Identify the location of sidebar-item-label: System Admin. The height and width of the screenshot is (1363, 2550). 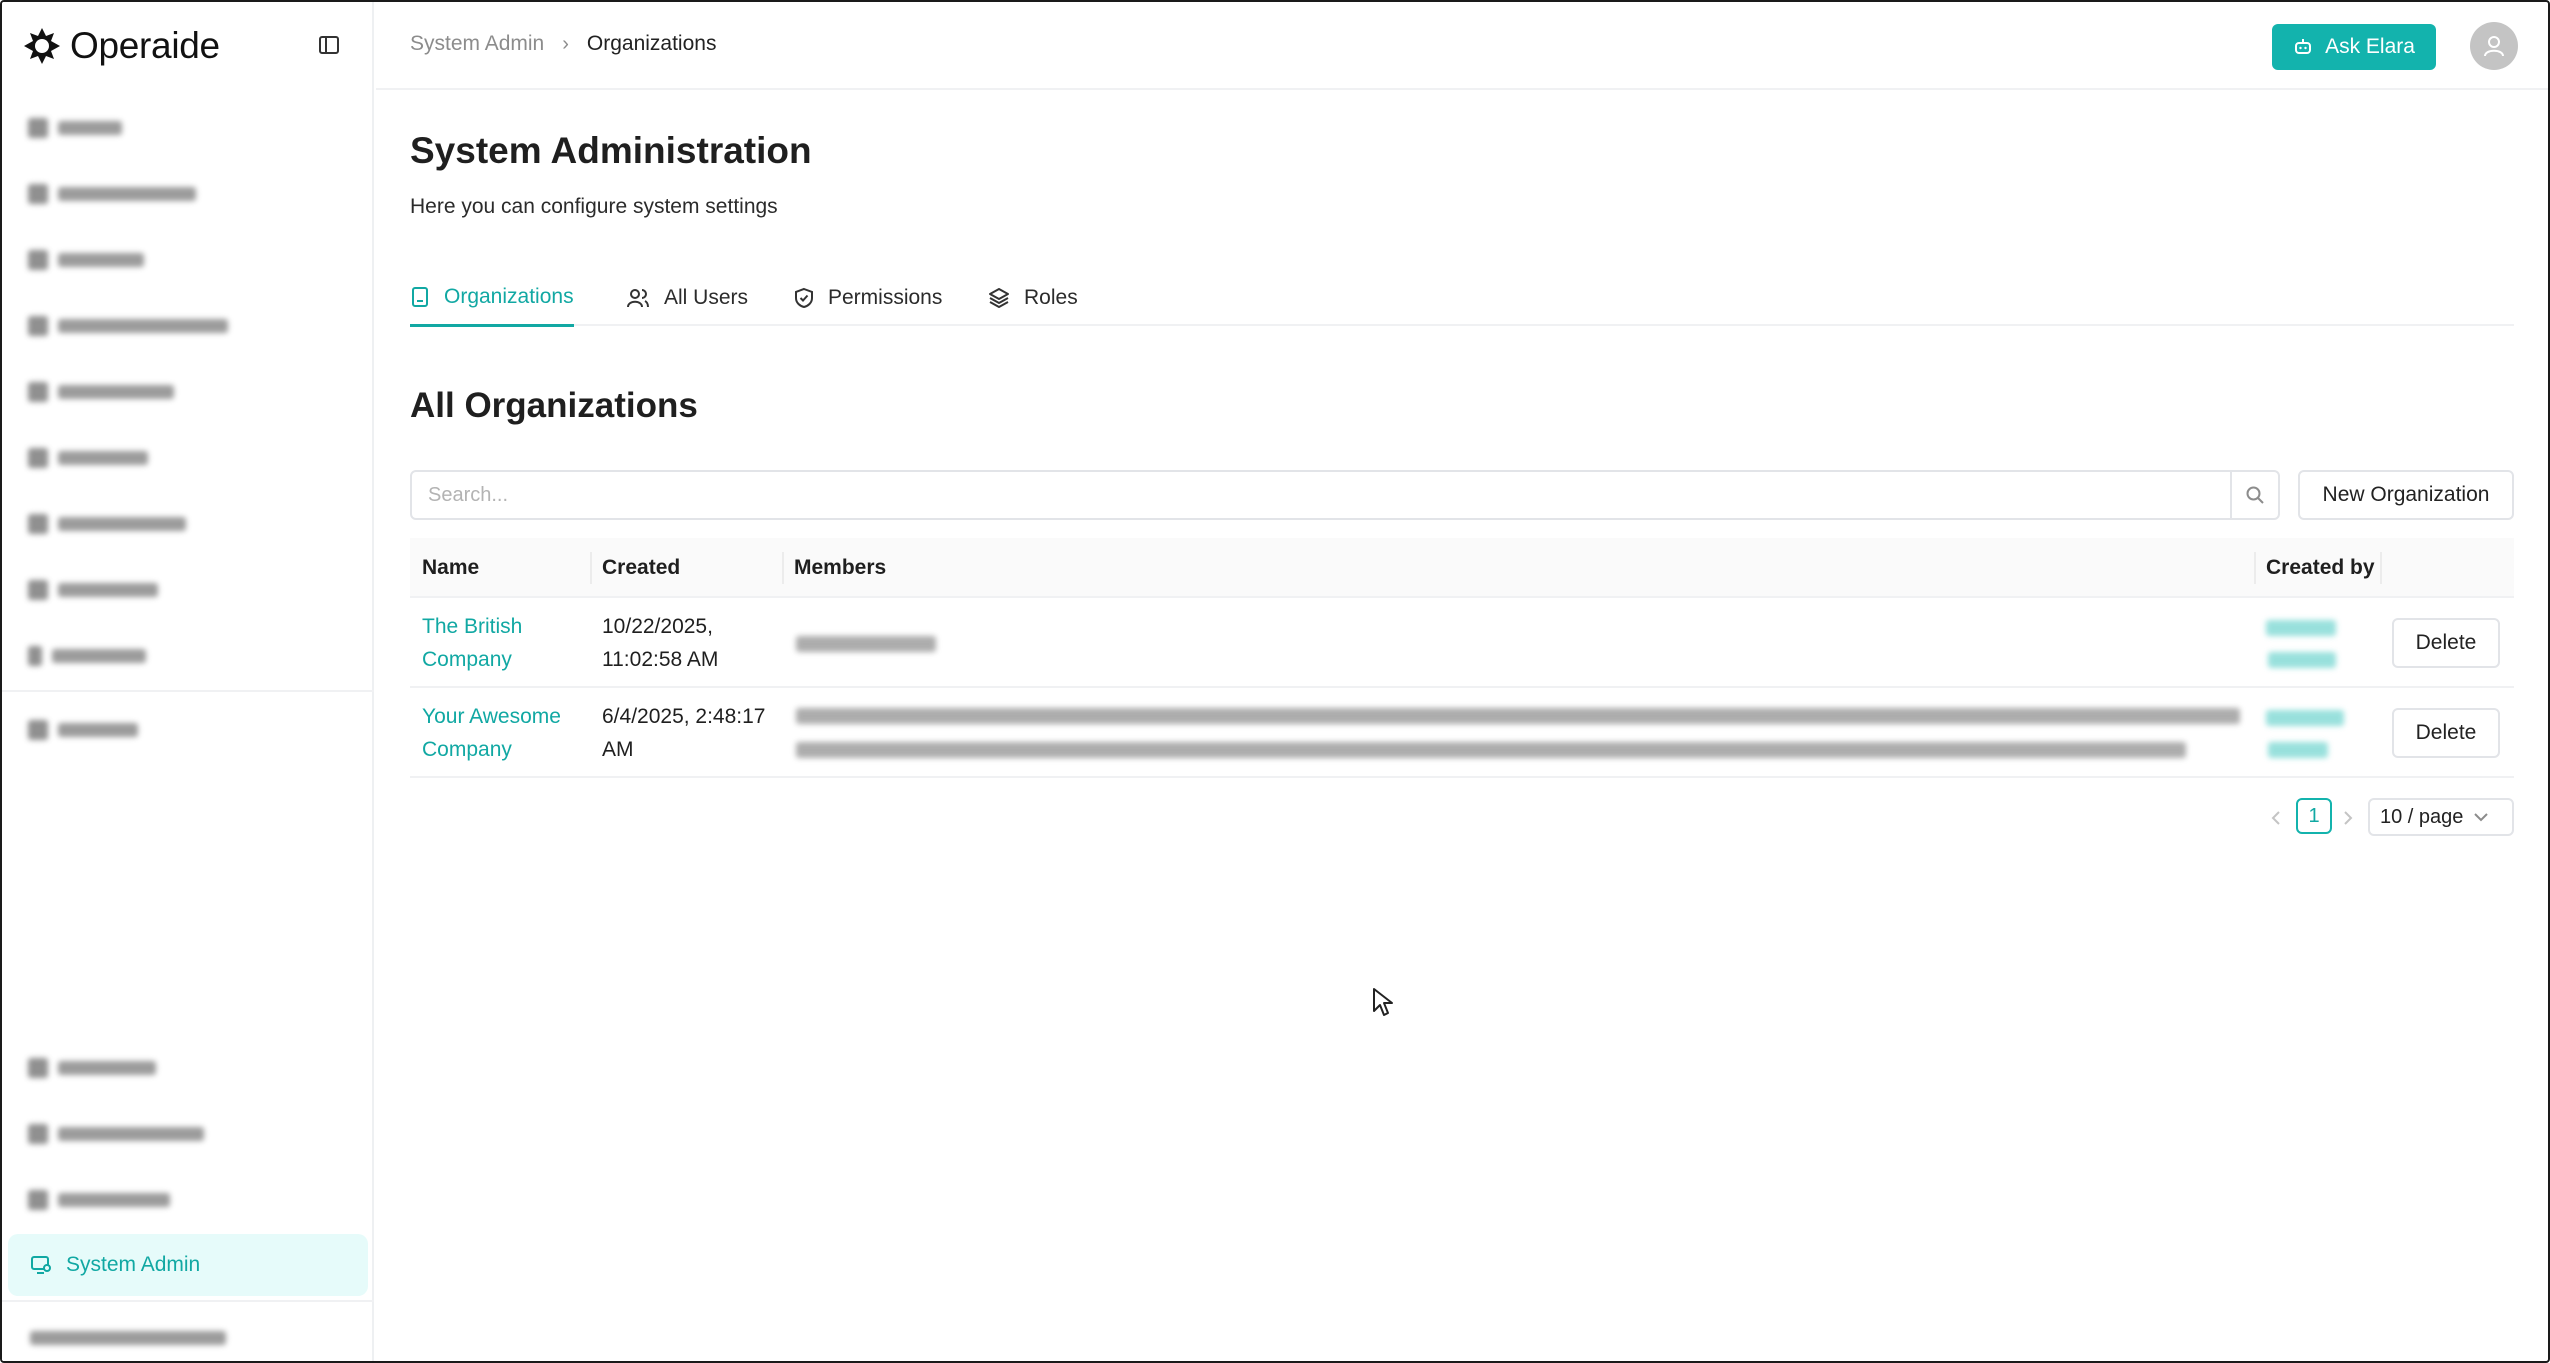
(133, 1264).